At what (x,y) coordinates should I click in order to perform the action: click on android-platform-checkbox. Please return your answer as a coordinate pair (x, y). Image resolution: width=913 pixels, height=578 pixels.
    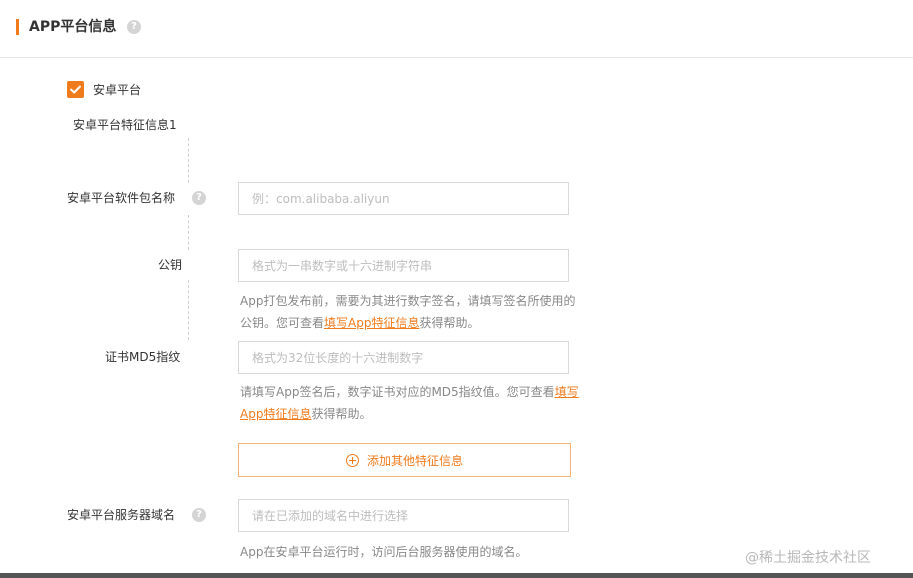
    Looking at the image, I should click on (75, 89).